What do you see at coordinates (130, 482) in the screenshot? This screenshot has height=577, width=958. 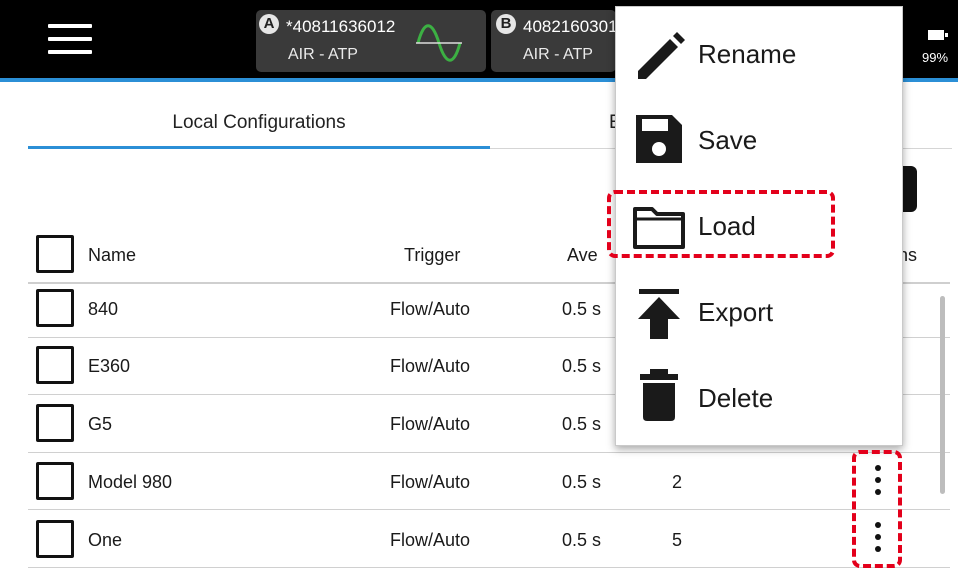 I see `row-name: Model 980` at bounding box center [130, 482].